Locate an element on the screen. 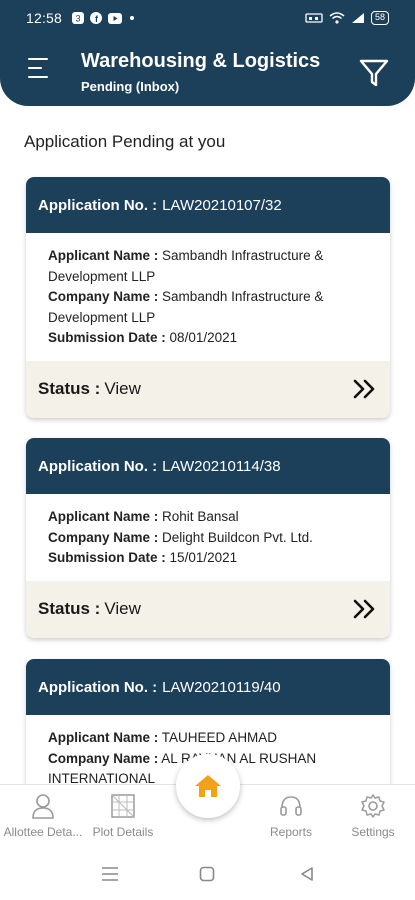  applicant-name-value: Rohit Bansal is located at coordinates (200, 516).